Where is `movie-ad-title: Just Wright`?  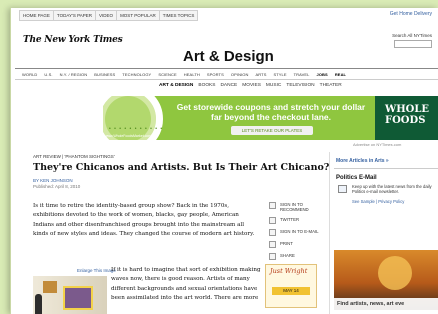 movie-ad-title: Just Wright is located at coordinates (289, 271).